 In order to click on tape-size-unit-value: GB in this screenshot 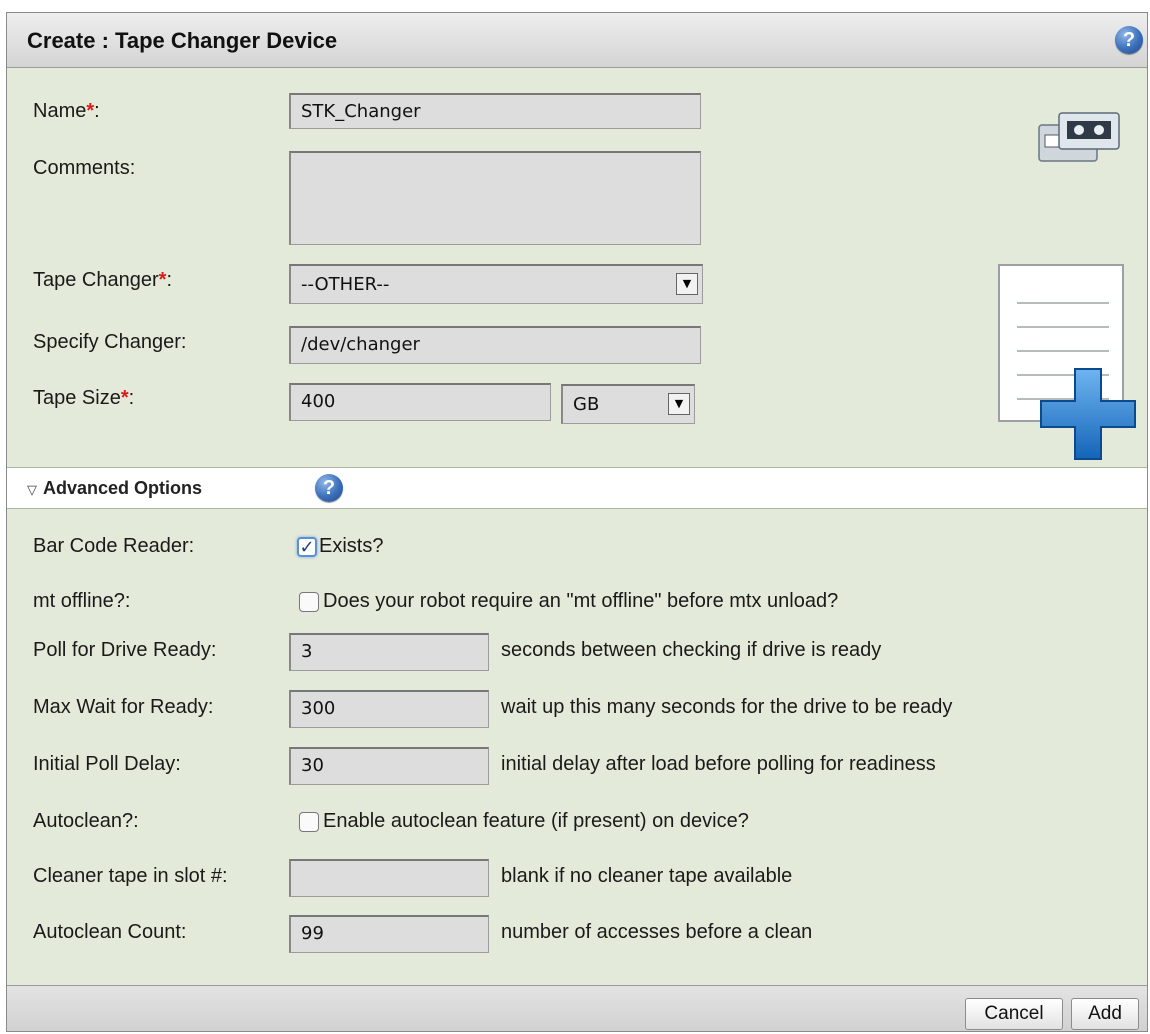, I will do `click(586, 404)`.